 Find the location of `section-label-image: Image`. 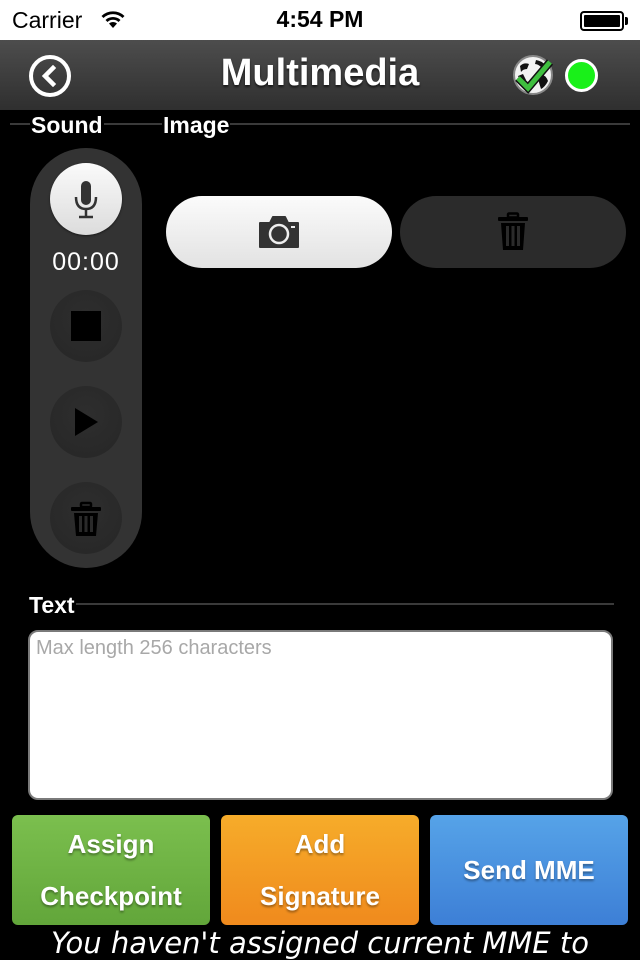

section-label-image: Image is located at coordinates (196, 125).